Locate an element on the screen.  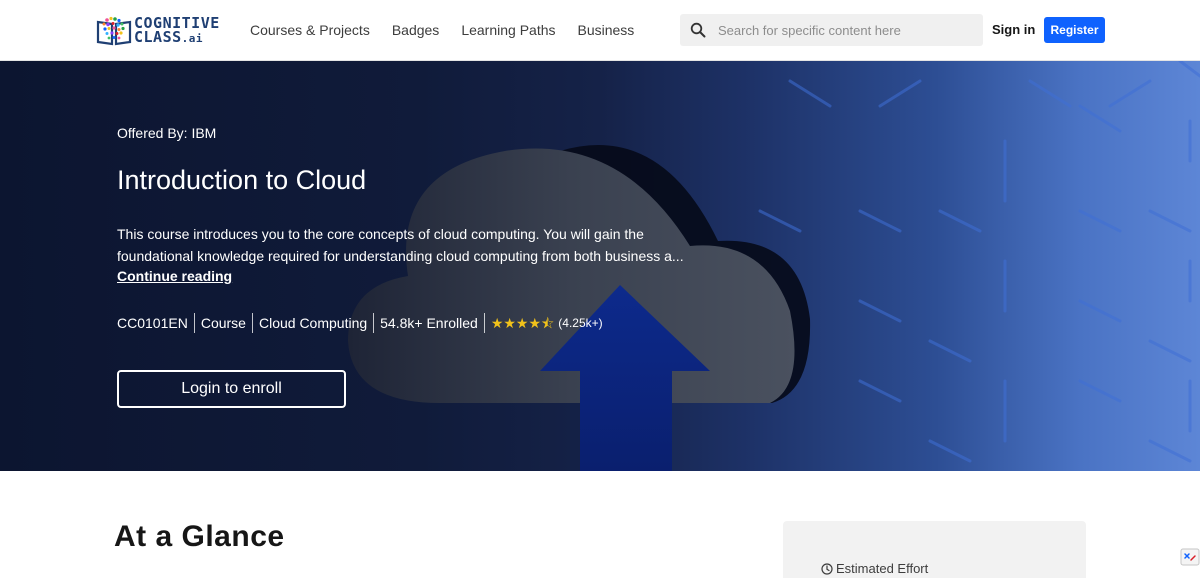
feedback-widget-icon is located at coordinates (1190, 557).